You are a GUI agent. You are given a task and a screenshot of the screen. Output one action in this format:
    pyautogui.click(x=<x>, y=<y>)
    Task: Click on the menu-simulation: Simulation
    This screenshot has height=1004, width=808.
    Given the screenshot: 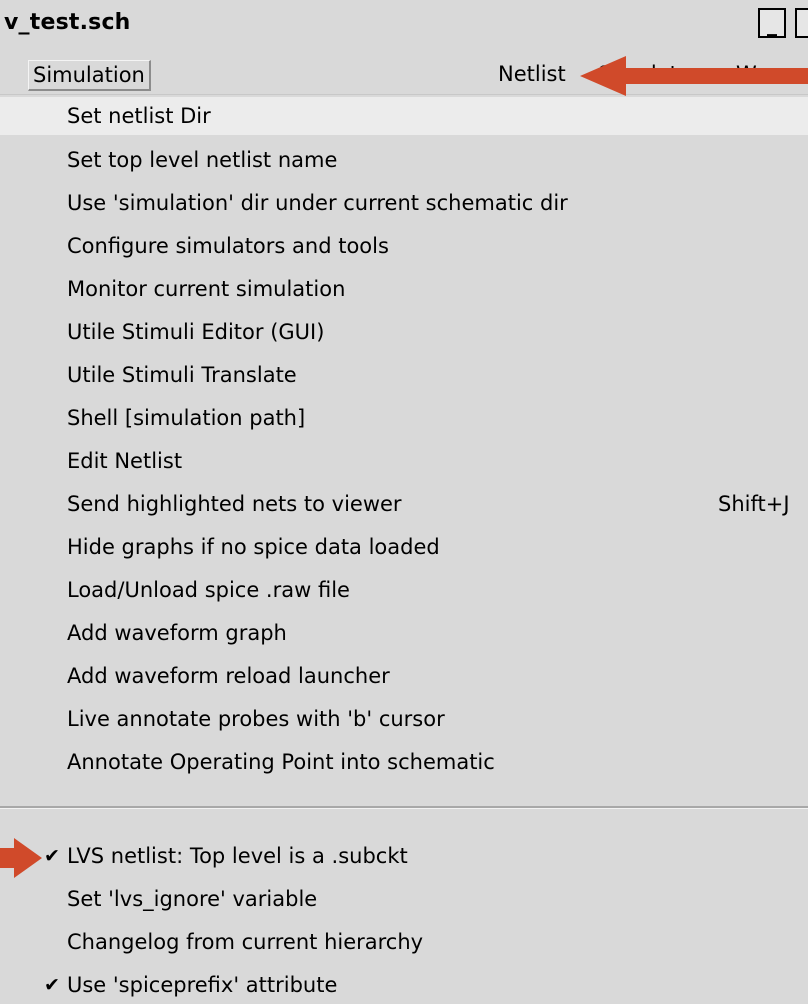 What is the action you would take?
    pyautogui.click(x=89, y=75)
    